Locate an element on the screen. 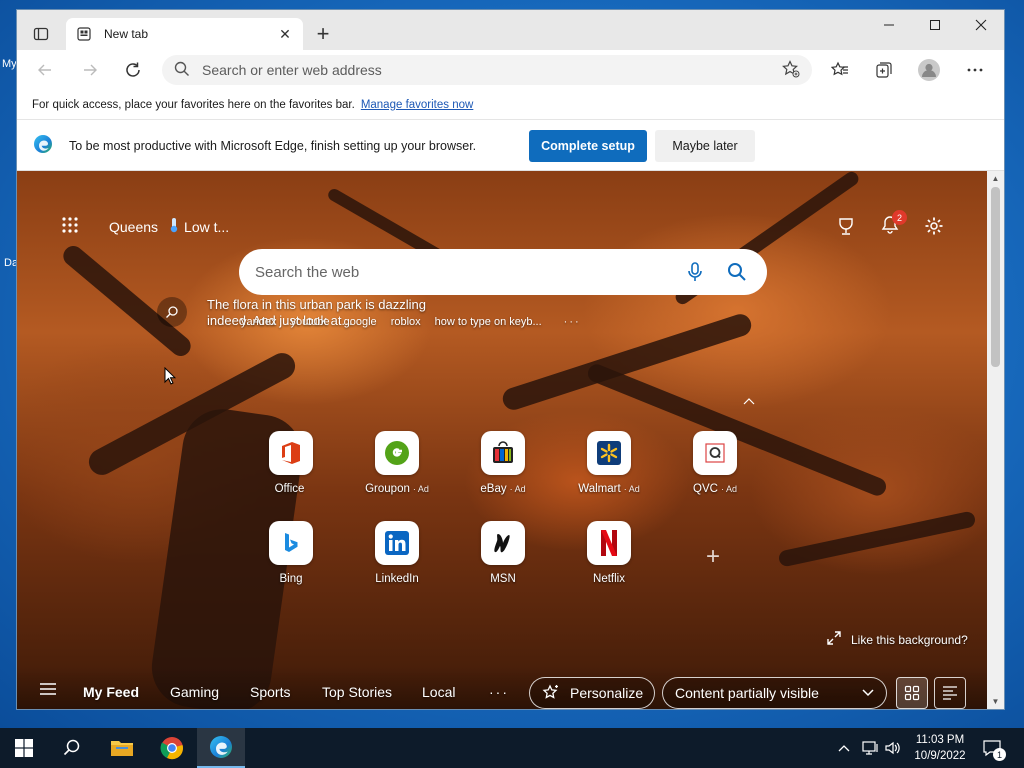  manage-favorites-link: Manage favorites now is located at coordinates (417, 105).